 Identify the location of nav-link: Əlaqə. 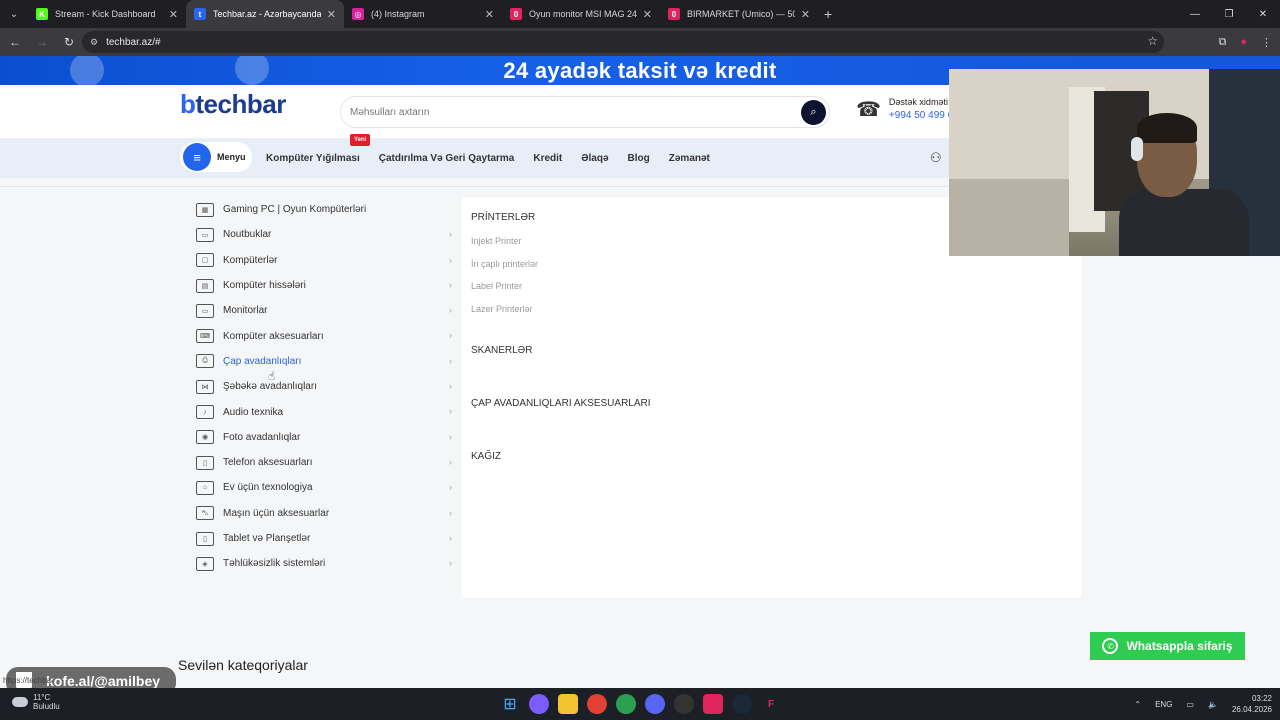
(594, 158).